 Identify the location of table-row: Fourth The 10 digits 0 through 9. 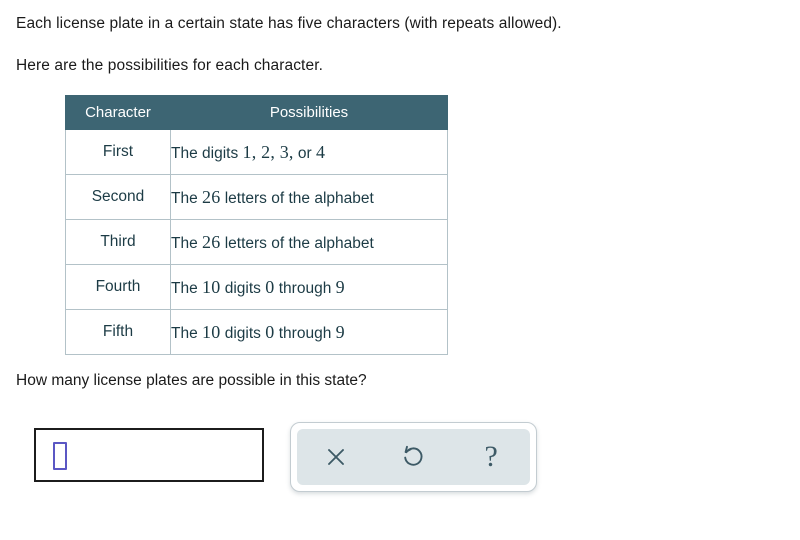
(256, 287).